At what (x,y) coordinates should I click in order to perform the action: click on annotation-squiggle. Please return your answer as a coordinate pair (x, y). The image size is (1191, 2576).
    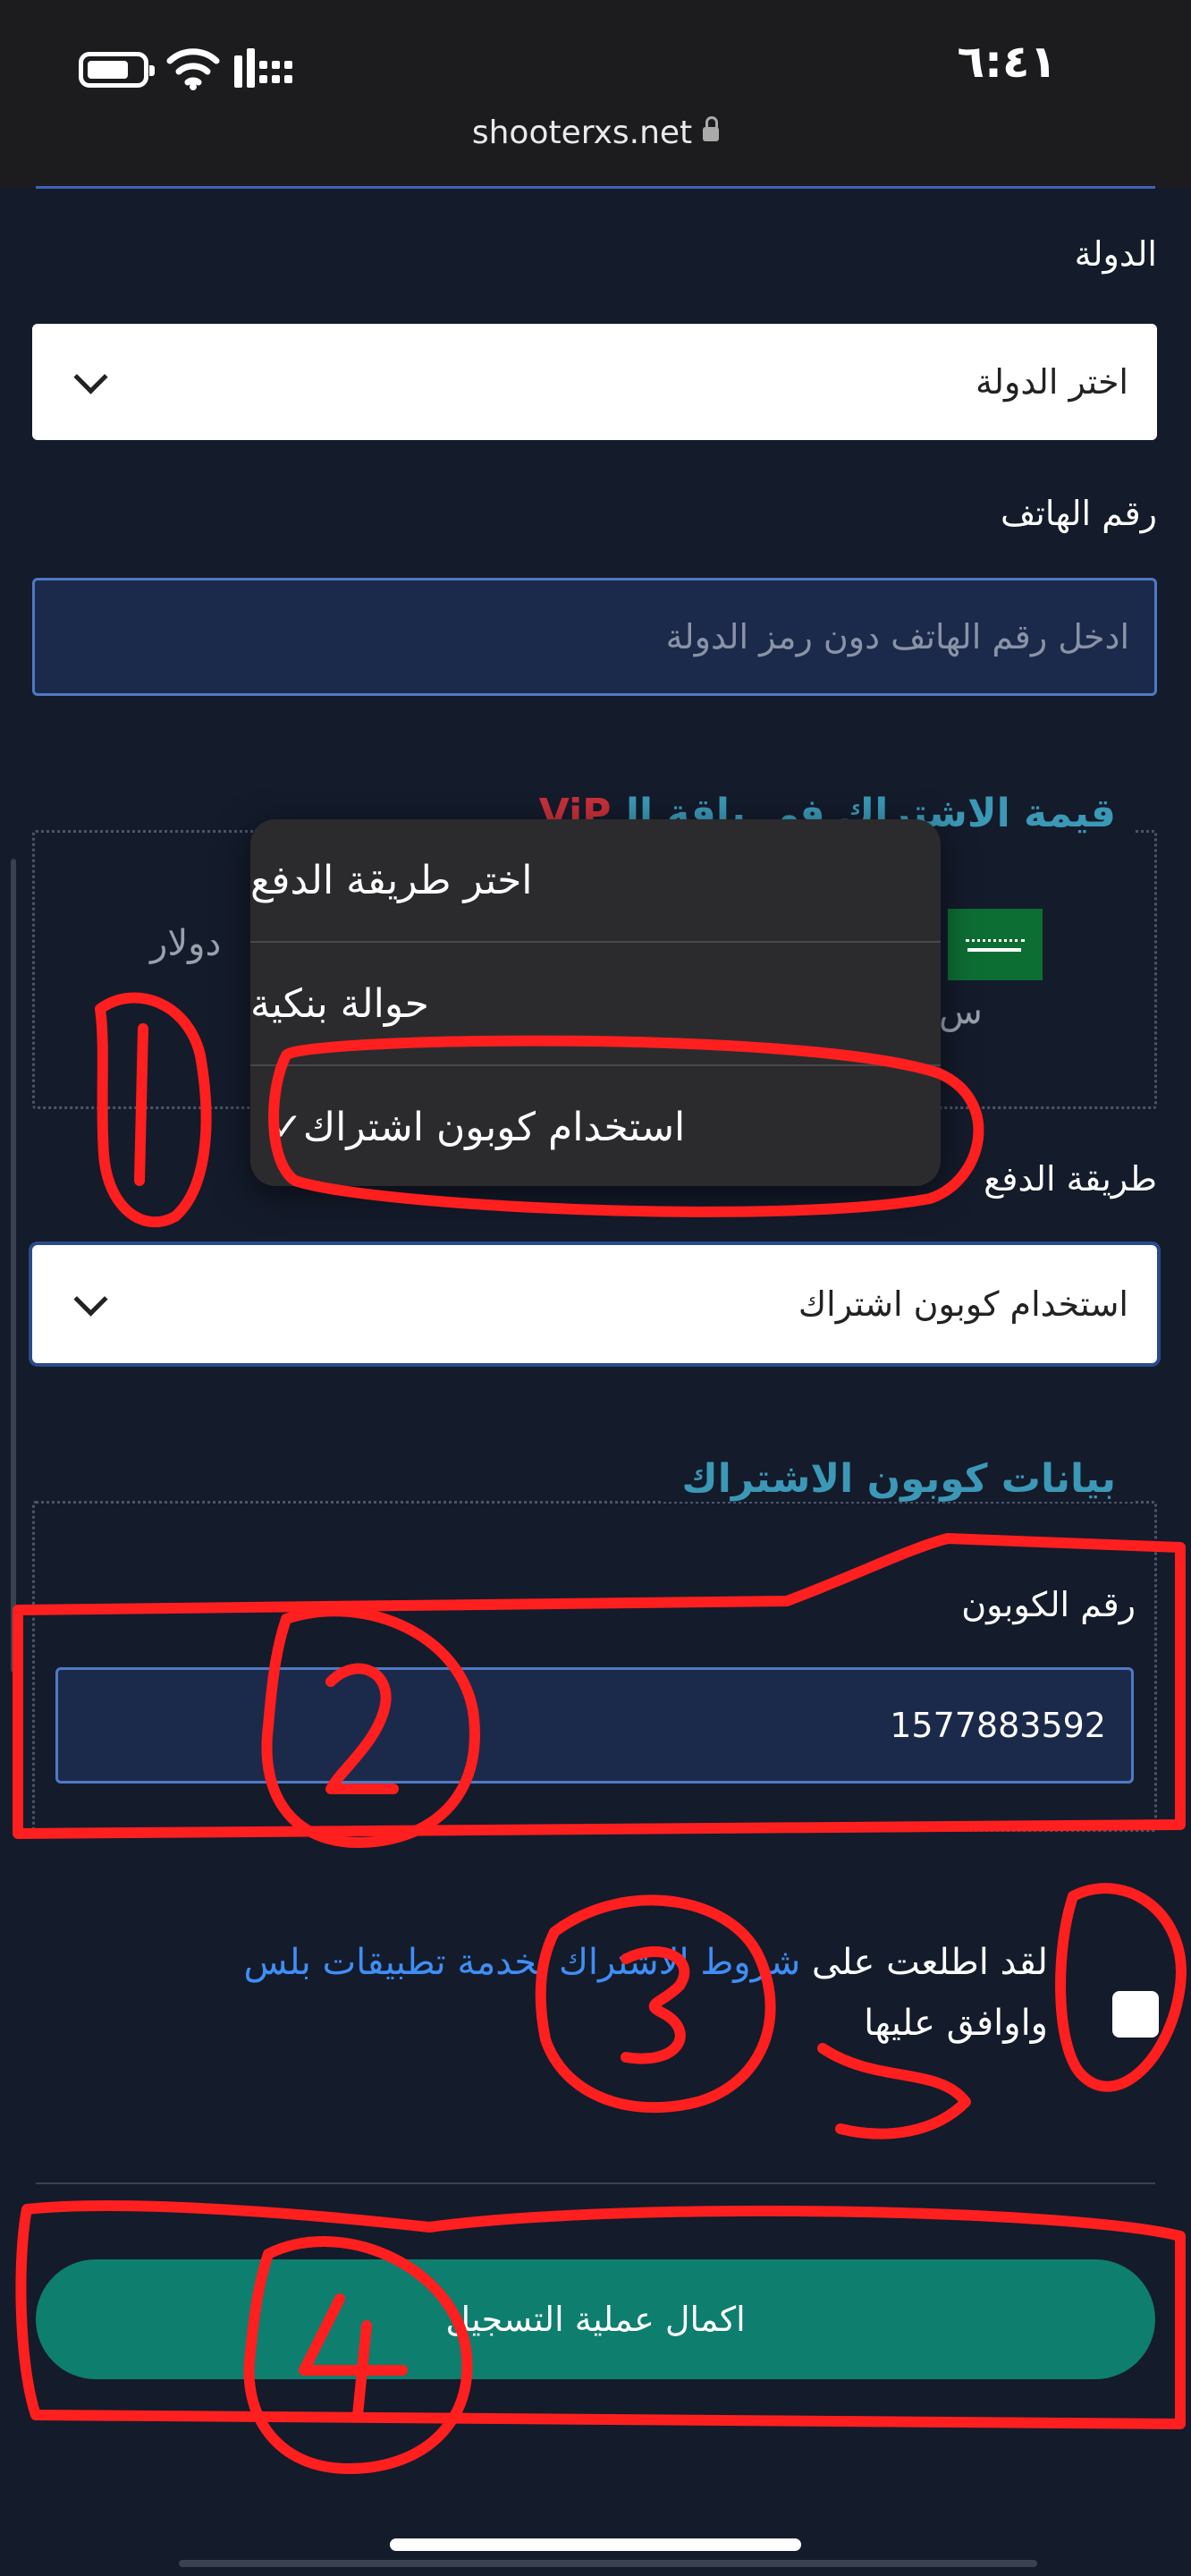
    Looking at the image, I should click on (894, 2091).